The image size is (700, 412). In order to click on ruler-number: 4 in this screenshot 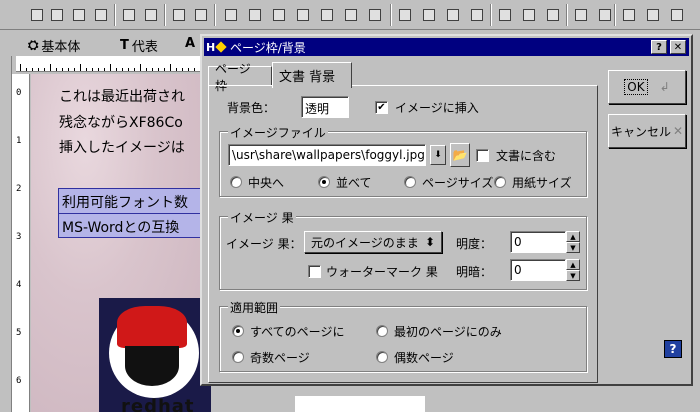, I will do `click(19, 285)`.